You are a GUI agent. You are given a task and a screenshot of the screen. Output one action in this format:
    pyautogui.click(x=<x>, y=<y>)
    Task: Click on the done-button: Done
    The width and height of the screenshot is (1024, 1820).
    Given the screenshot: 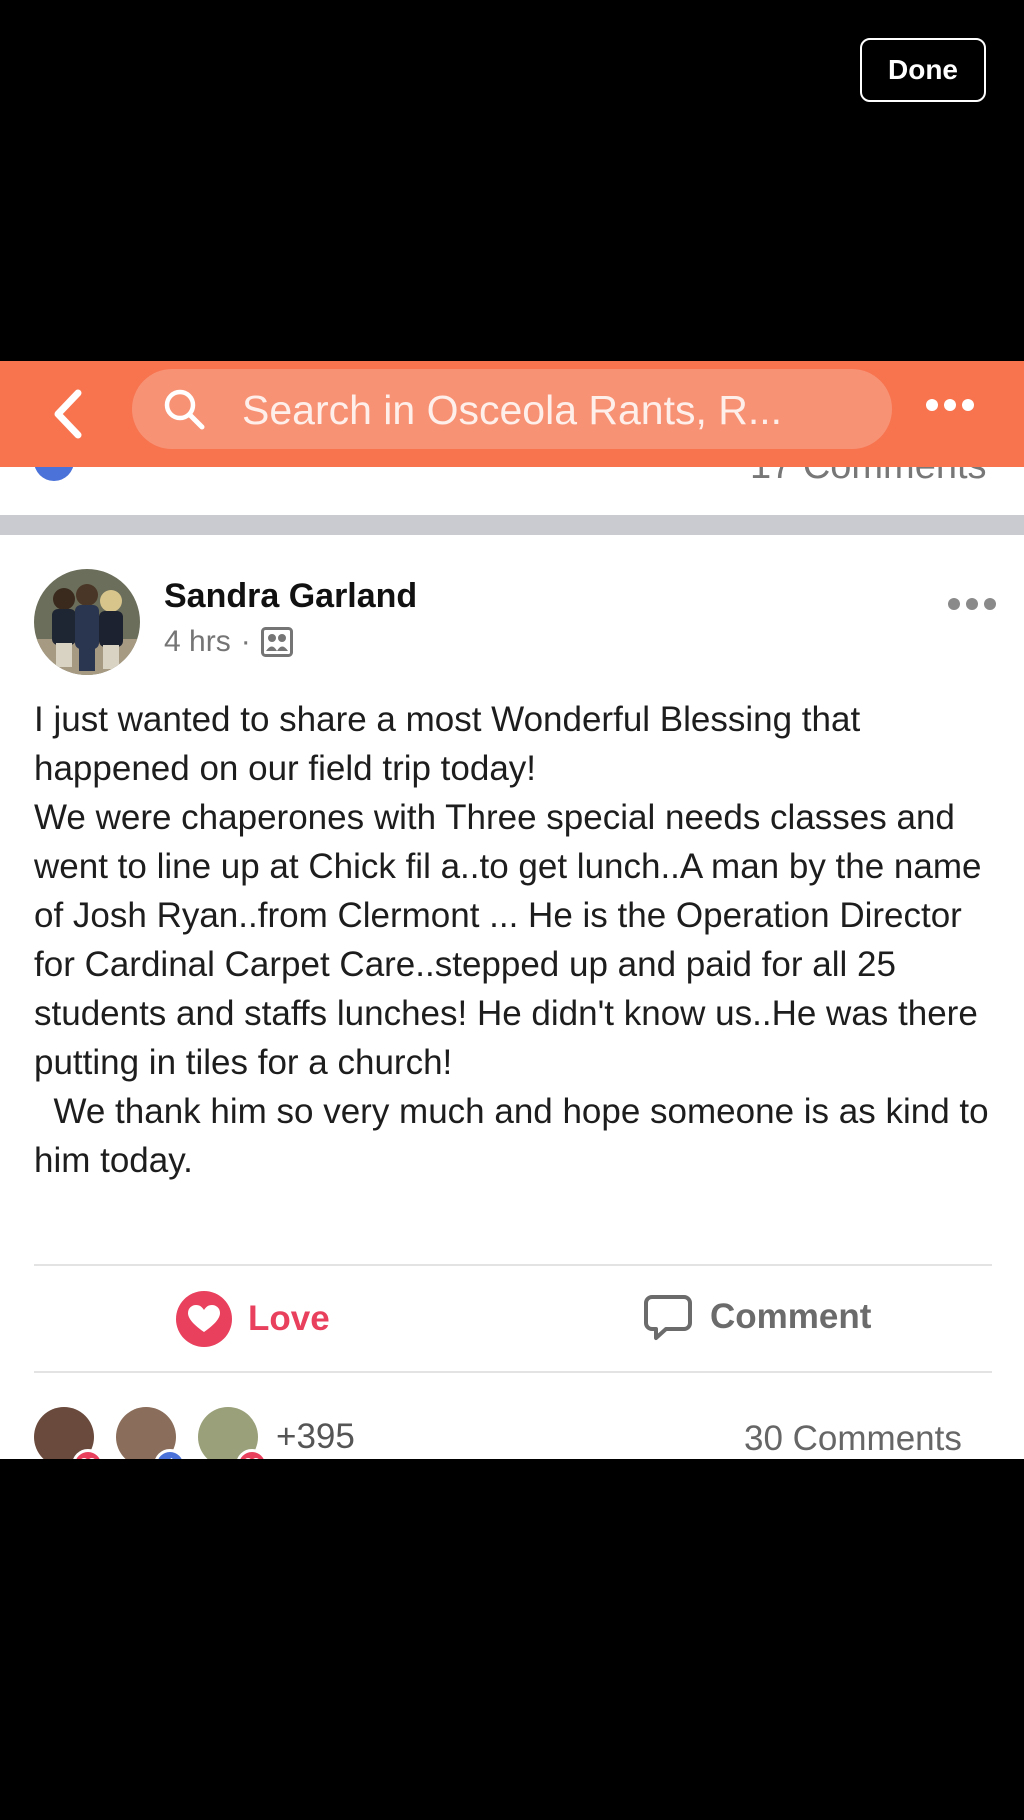 What is the action you would take?
    pyautogui.click(x=923, y=70)
    